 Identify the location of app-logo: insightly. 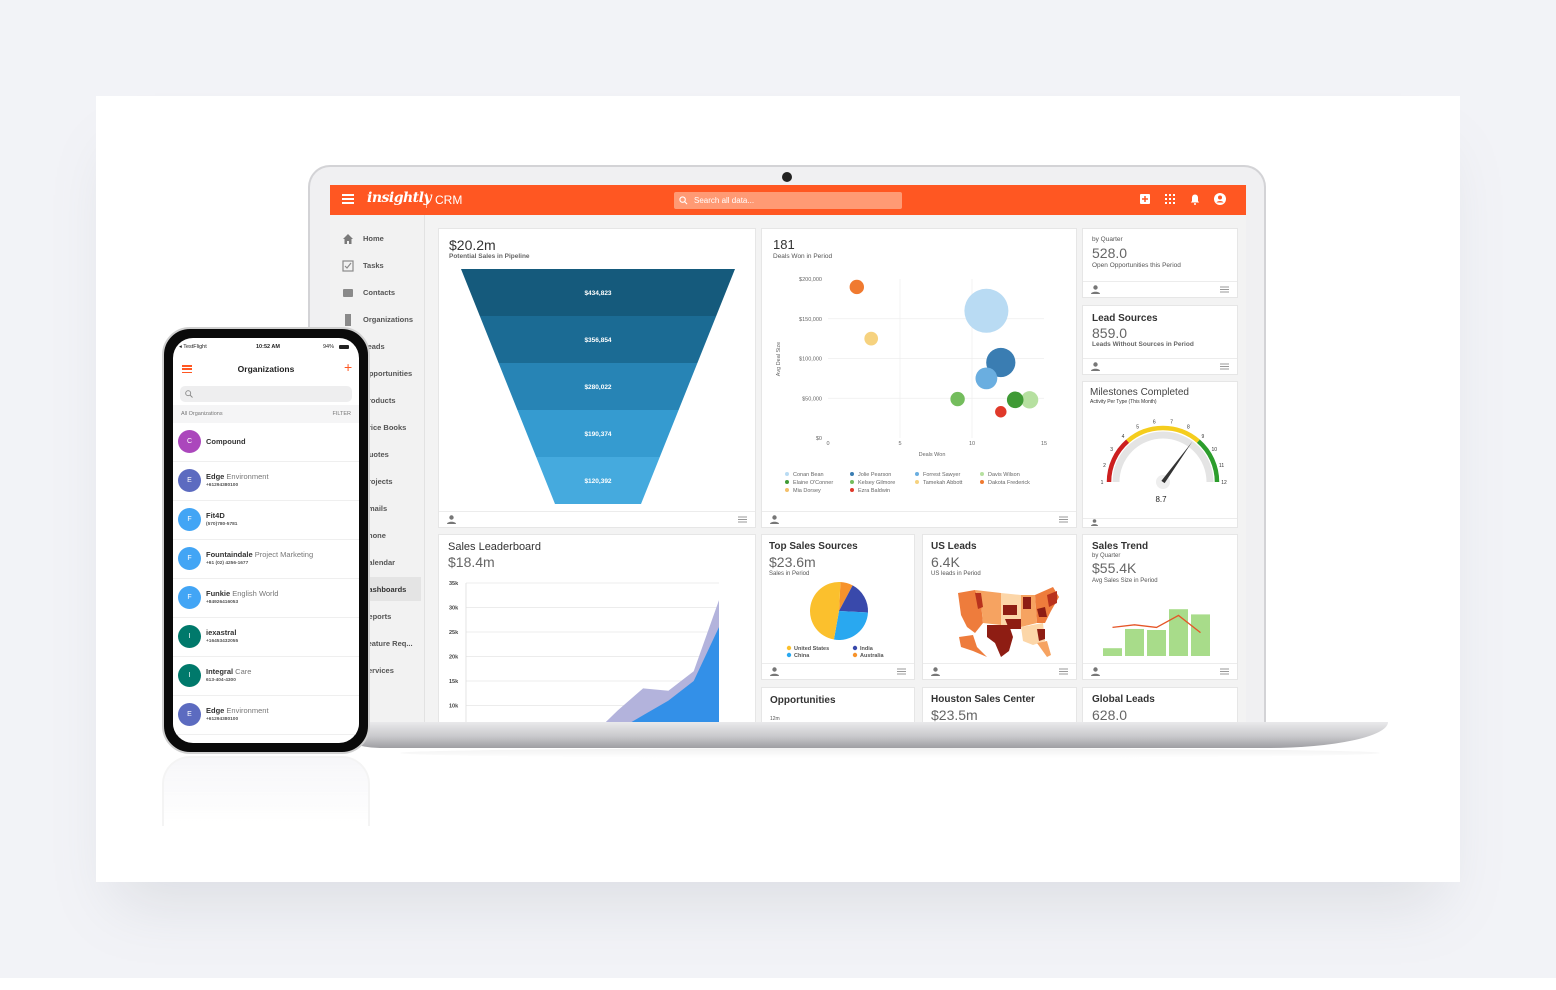
(399, 198).